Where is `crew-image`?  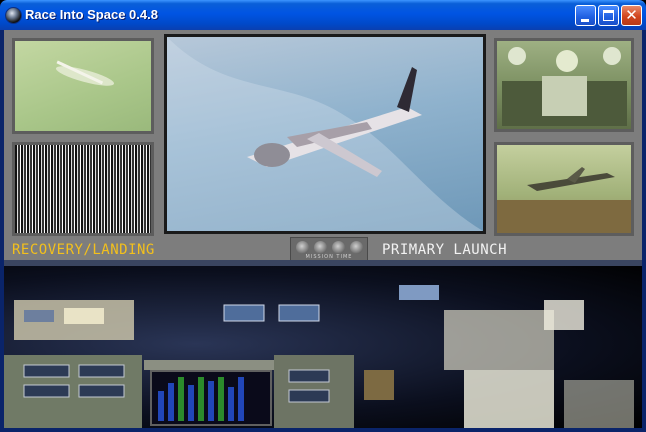 crew-image is located at coordinates (564, 86).